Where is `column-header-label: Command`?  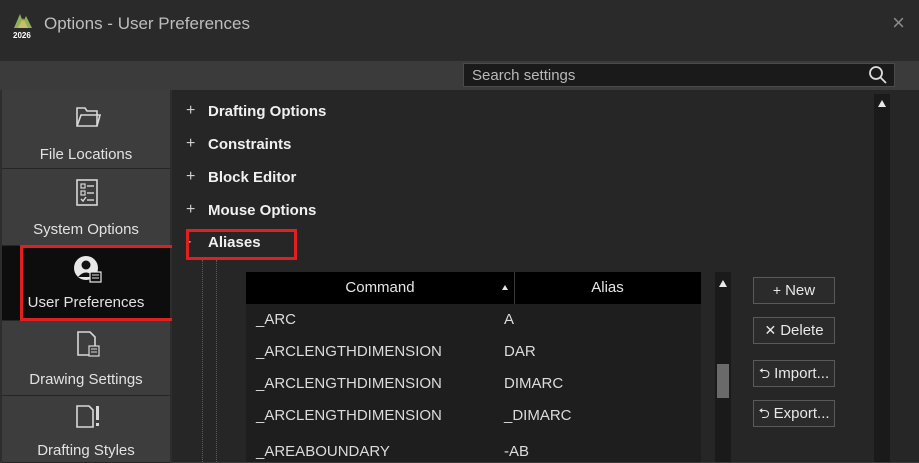
column-header-label: Command is located at coordinates (380, 287).